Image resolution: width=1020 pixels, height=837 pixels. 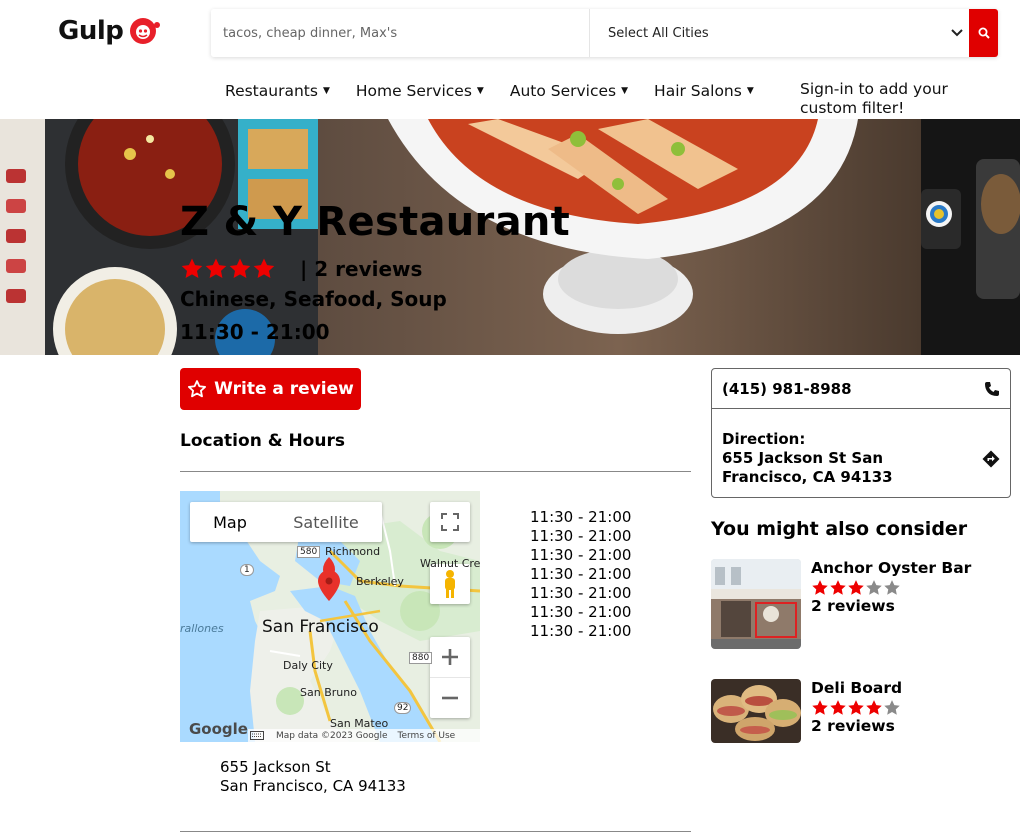 I want to click on address-line-1: 655 Jackson St, so click(x=275, y=767).